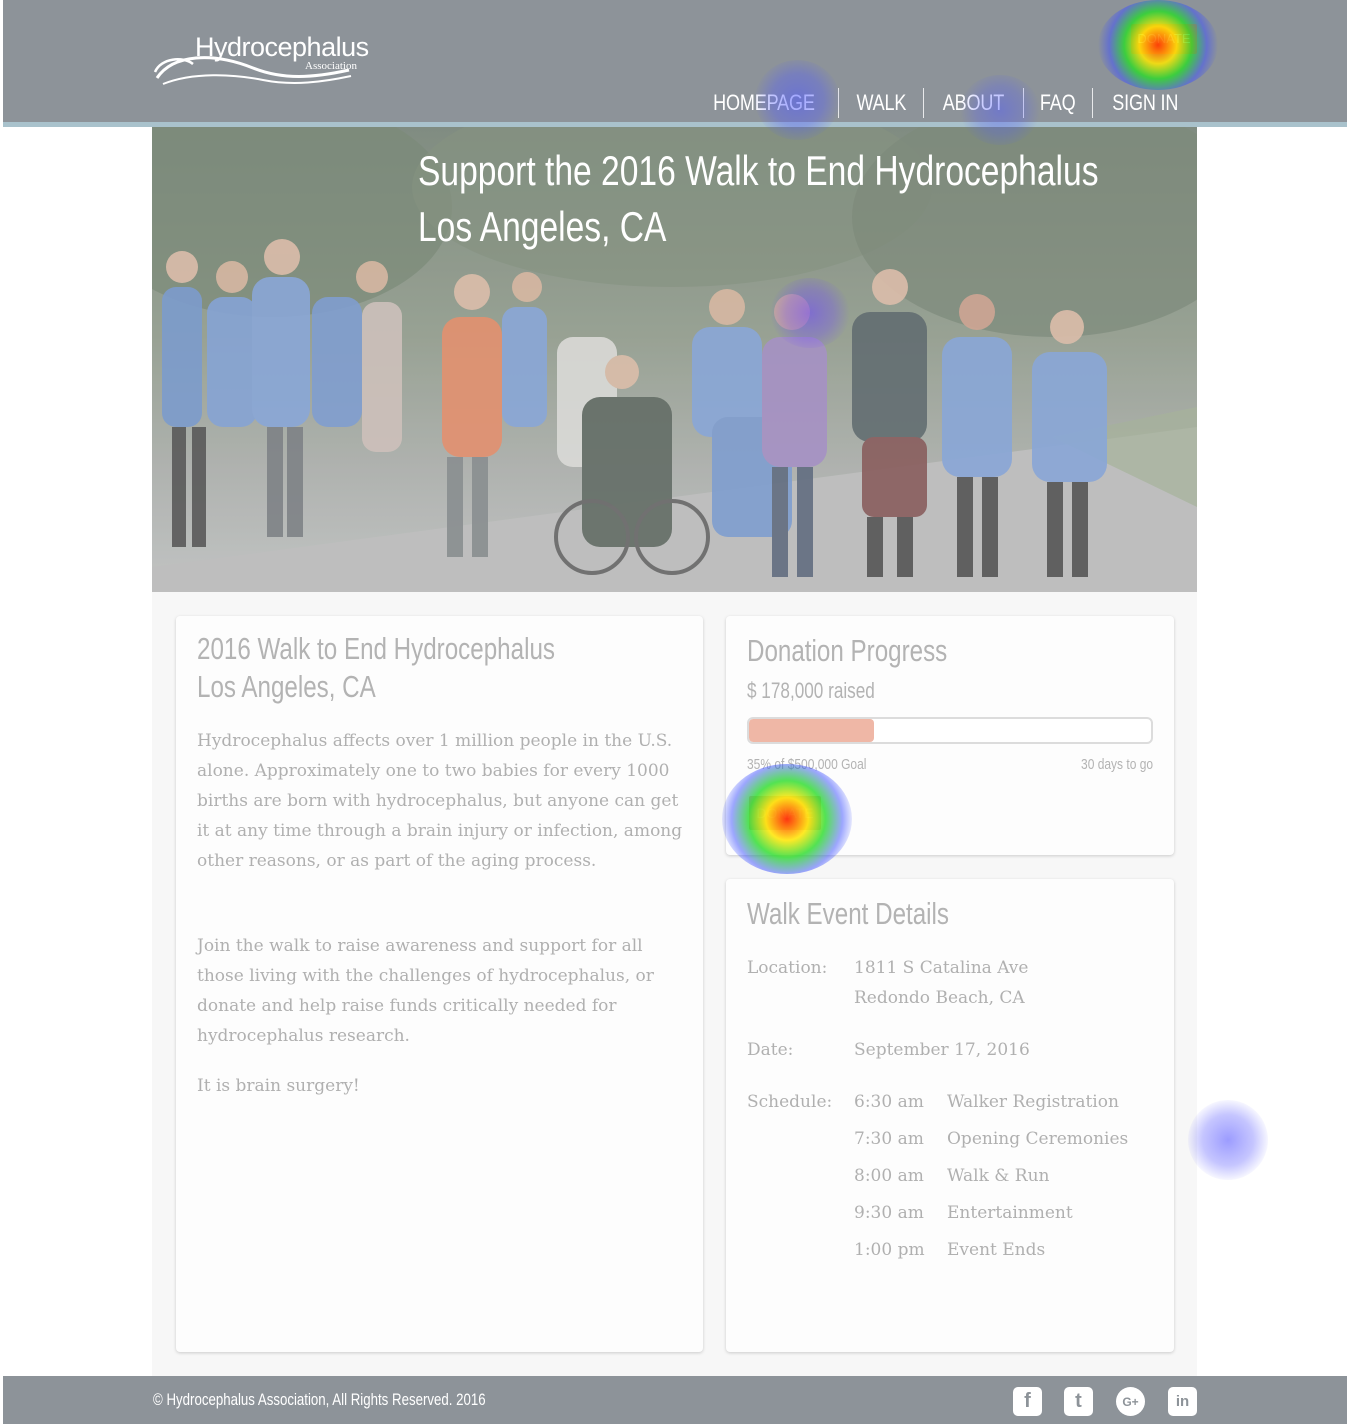 This screenshot has height=1424, width=1351. Describe the element at coordinates (942, 1050) in the screenshot. I see `date-value: September 17, 2016` at that location.